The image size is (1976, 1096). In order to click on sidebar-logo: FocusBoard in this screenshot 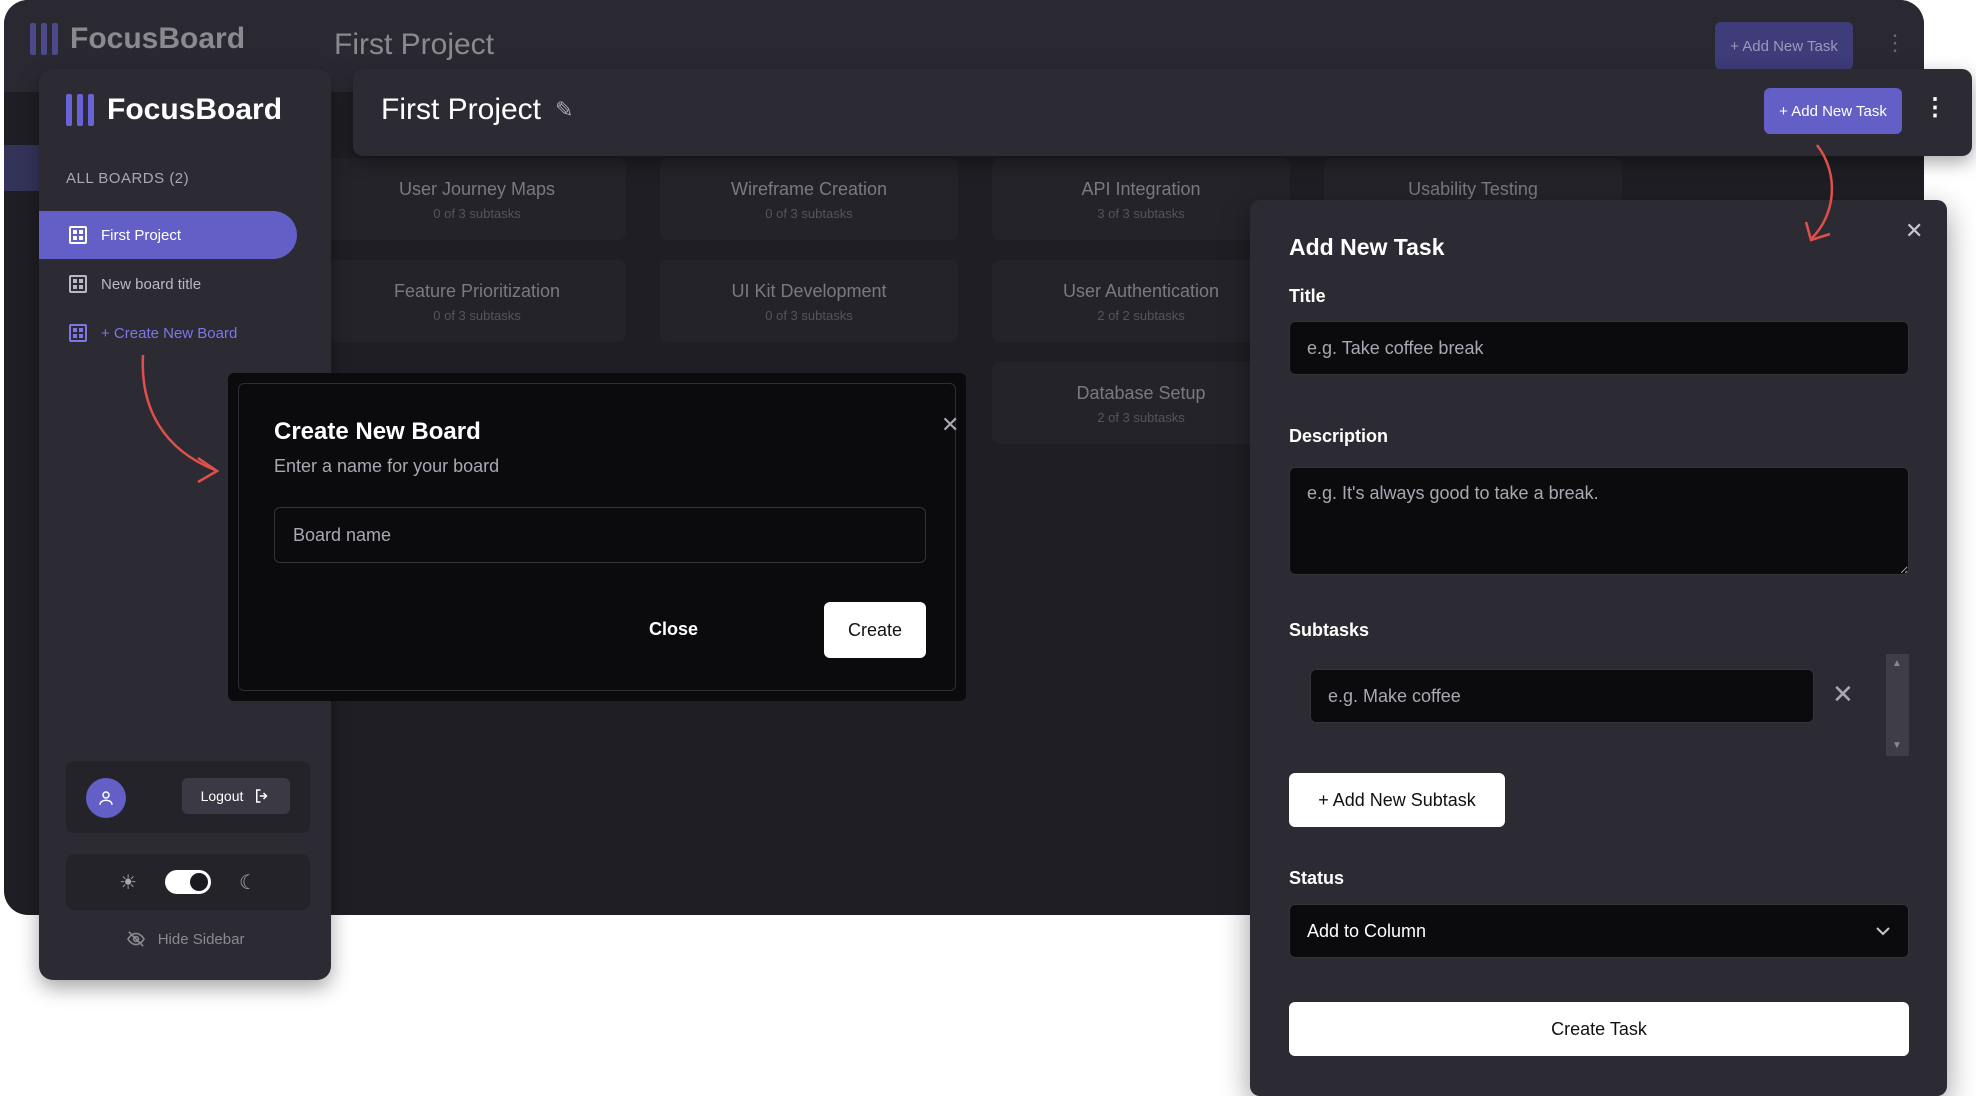, I will do `click(174, 110)`.